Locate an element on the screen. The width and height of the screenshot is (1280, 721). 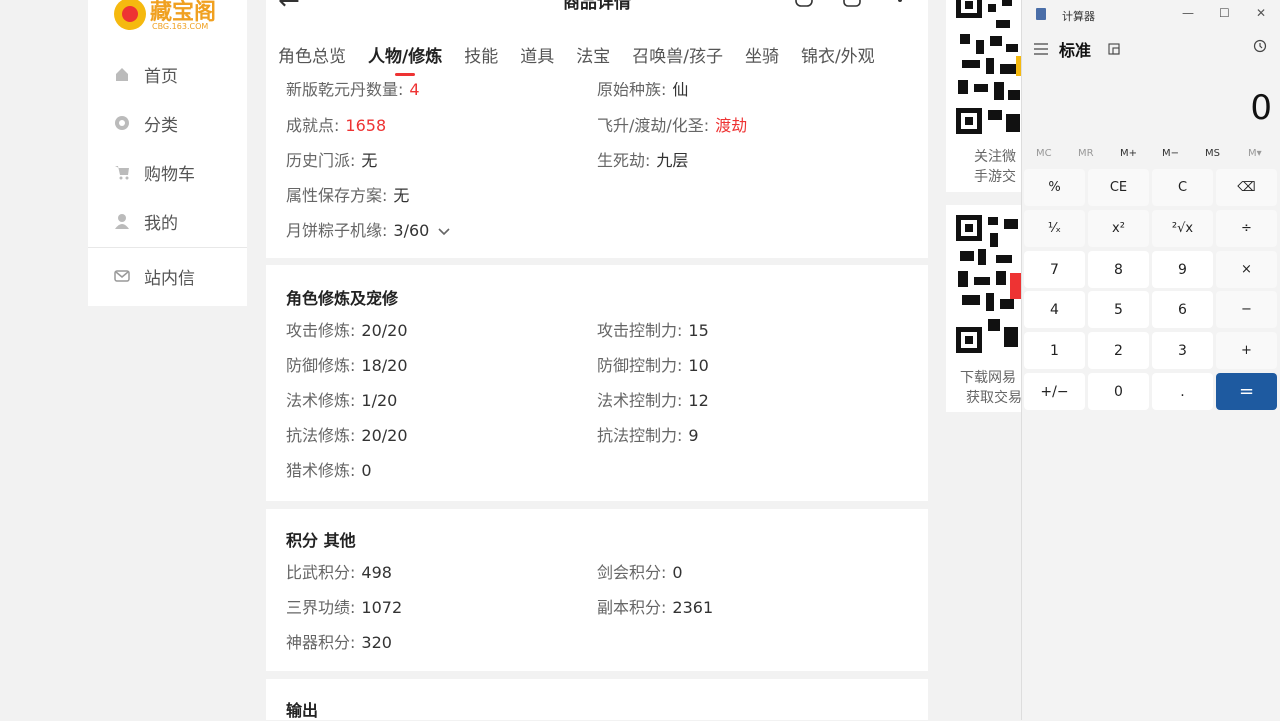
cbg-logo: 藏宝阁 CBG.163.COM is located at coordinates (170, 18).